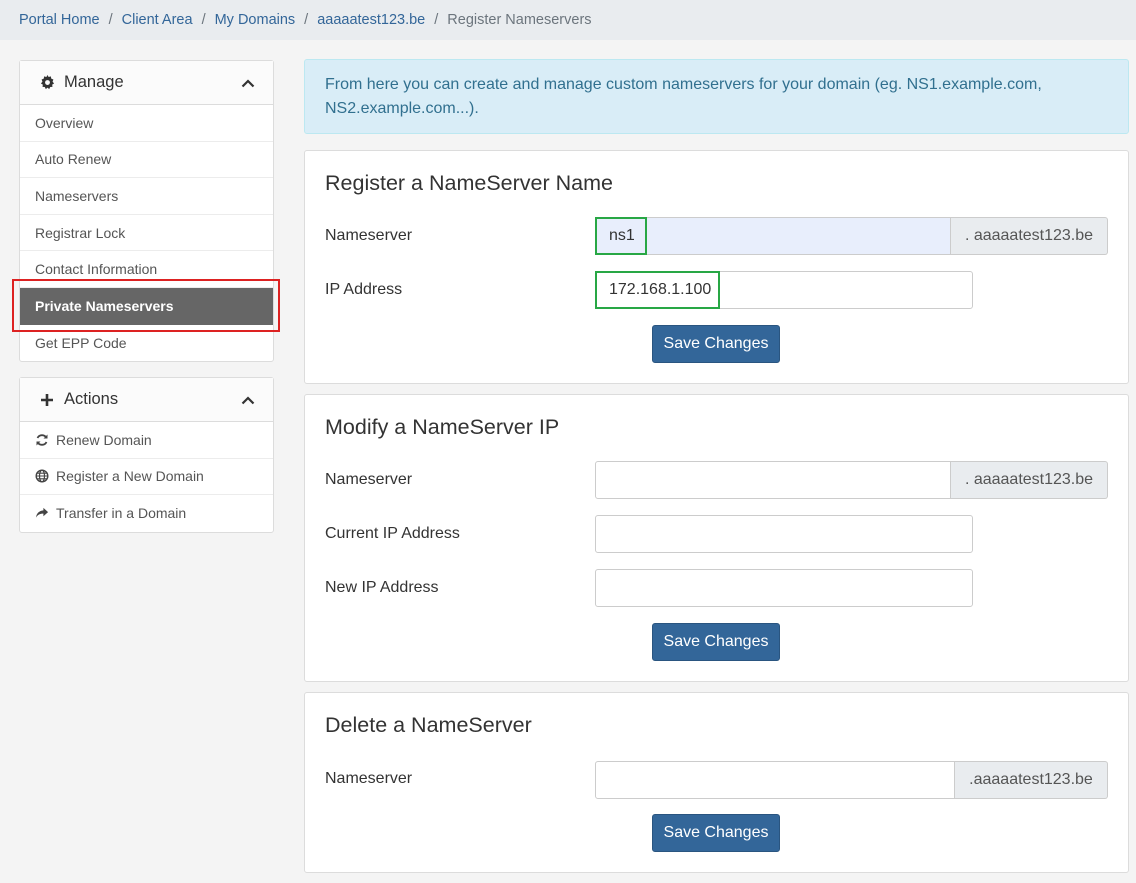 The image size is (1136, 883). I want to click on sidebar-item-label: Transfer in a Domain, so click(121, 513).